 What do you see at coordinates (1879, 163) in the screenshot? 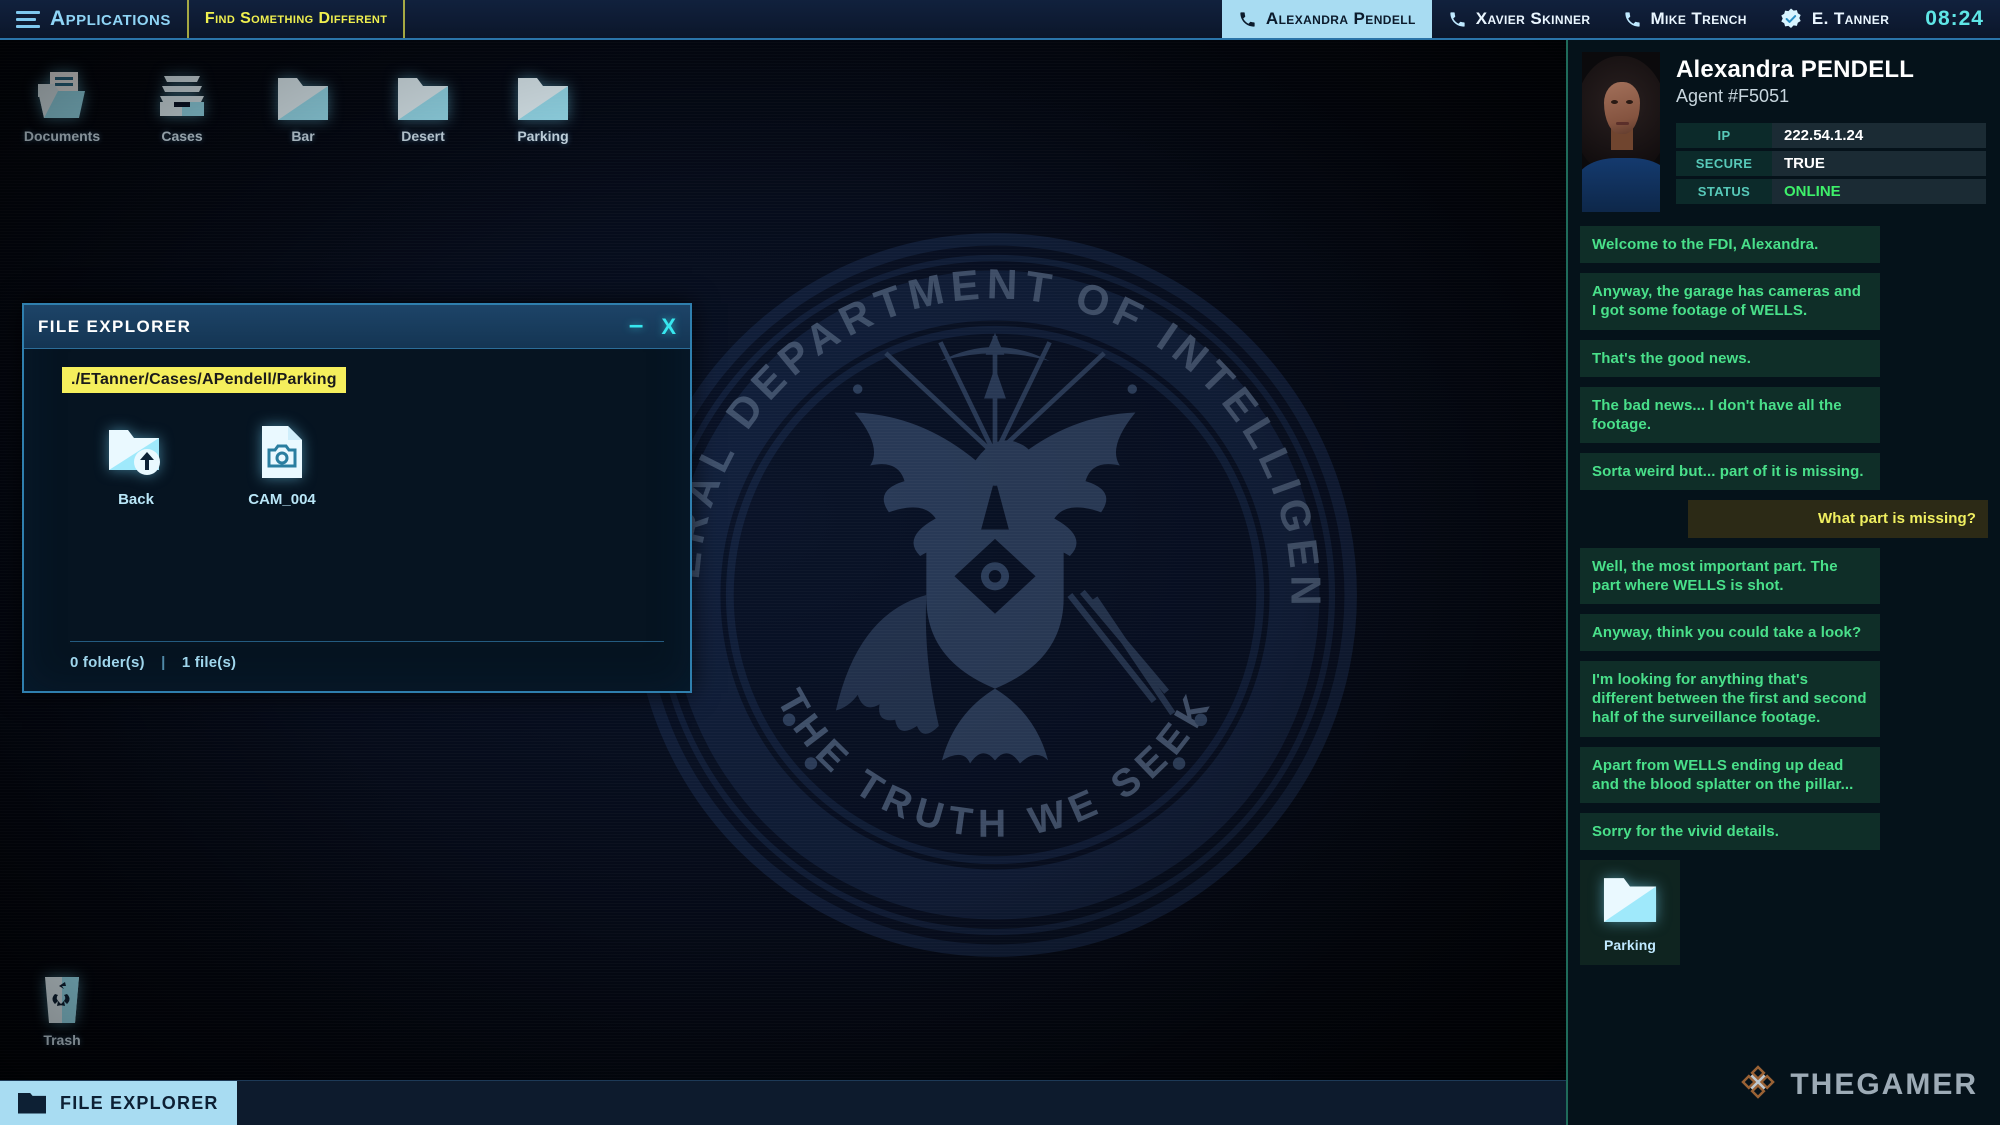
I see `field-value: TRUE` at bounding box center [1879, 163].